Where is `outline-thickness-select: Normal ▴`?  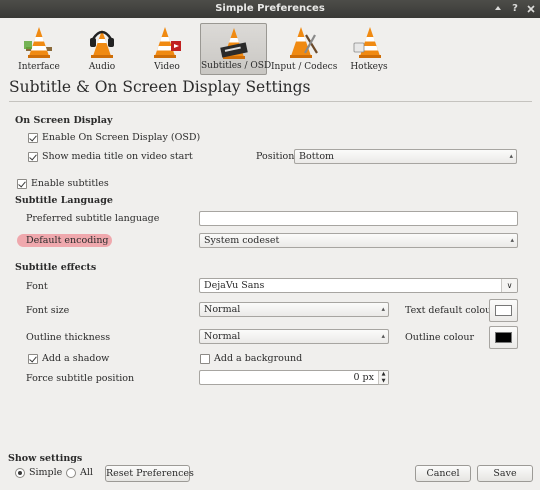 outline-thickness-select: Normal ▴ is located at coordinates (294, 336).